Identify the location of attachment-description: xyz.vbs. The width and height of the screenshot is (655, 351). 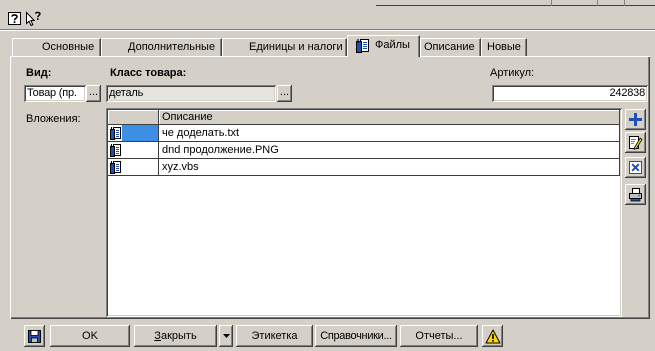
(389, 167).